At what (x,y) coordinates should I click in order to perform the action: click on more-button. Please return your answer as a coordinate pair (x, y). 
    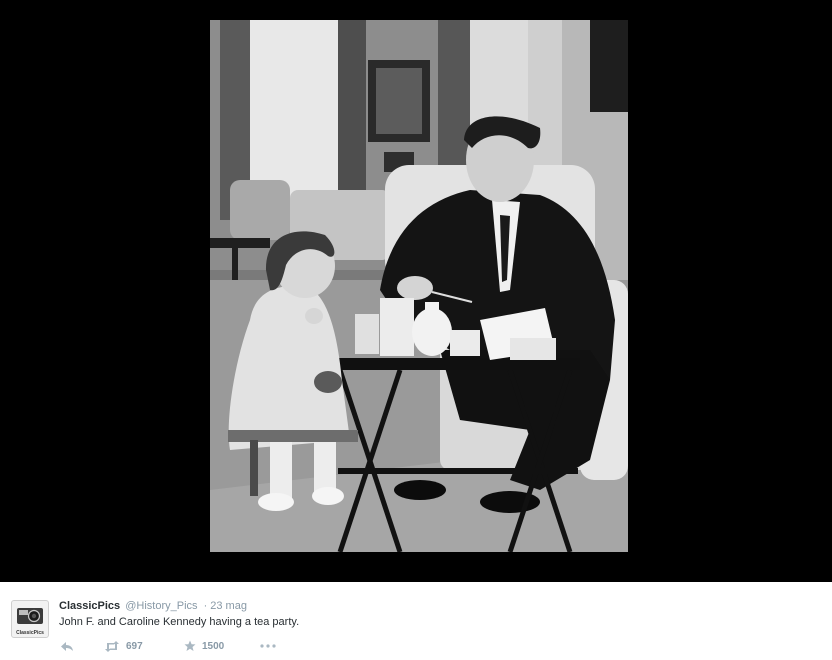
    Looking at the image, I should click on (268, 646).